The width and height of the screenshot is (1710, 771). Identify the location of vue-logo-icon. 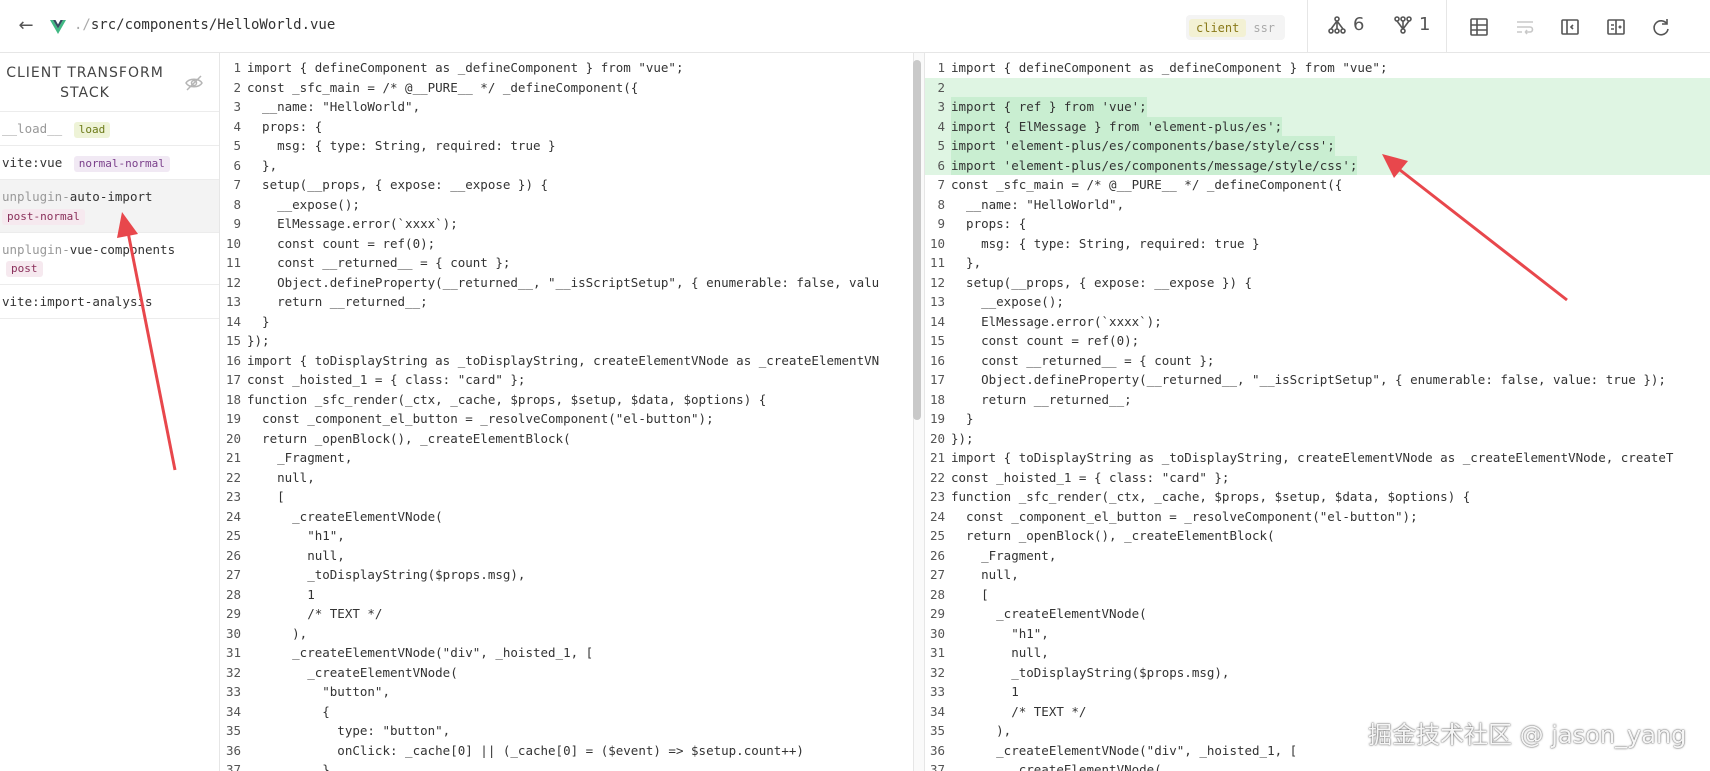
(58, 27).